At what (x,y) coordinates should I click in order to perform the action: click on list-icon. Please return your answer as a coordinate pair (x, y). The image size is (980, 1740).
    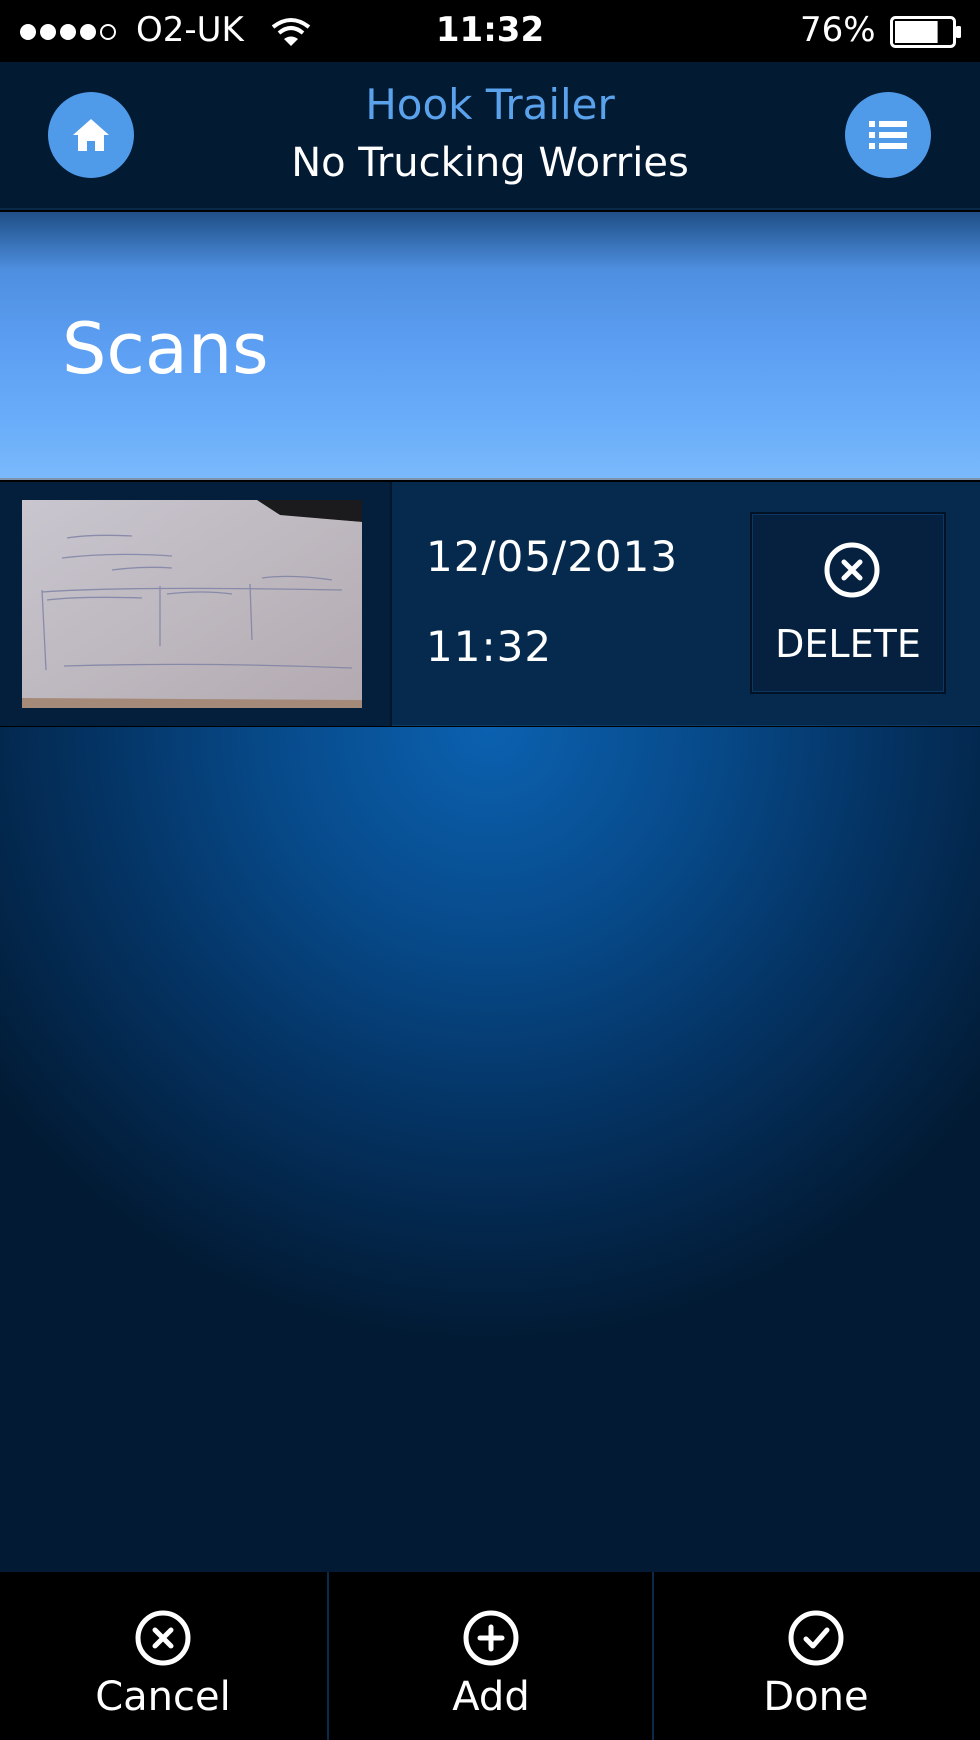
    Looking at the image, I should click on (888, 135).